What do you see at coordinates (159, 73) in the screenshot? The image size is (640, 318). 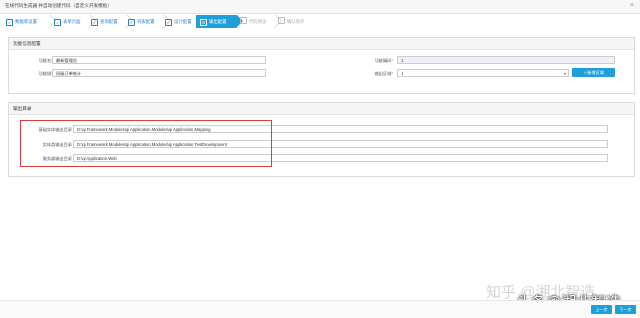 I see `function-desc-input: 班级订单统计` at bounding box center [159, 73].